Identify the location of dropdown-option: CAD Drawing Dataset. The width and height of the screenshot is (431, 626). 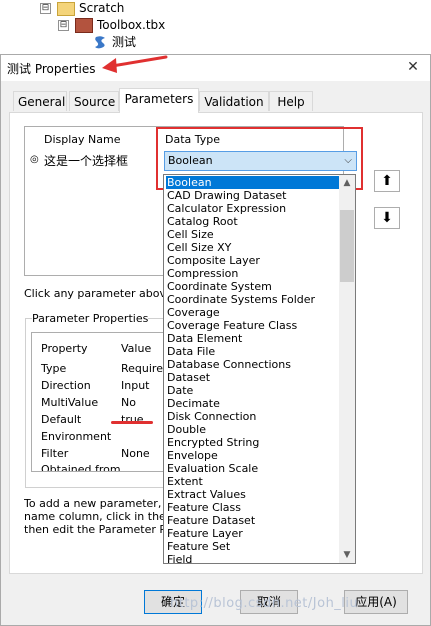
(252, 195).